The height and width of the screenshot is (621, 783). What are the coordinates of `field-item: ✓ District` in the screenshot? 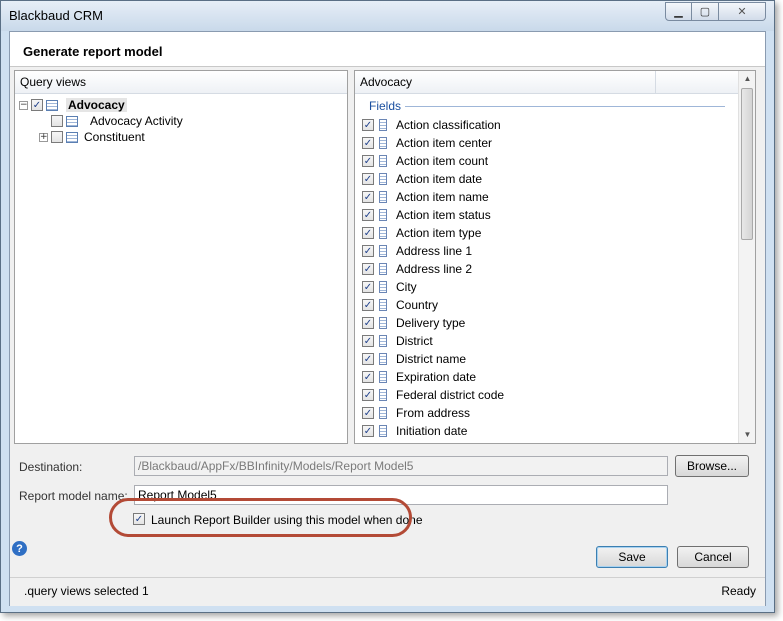 It's located at (397, 341).